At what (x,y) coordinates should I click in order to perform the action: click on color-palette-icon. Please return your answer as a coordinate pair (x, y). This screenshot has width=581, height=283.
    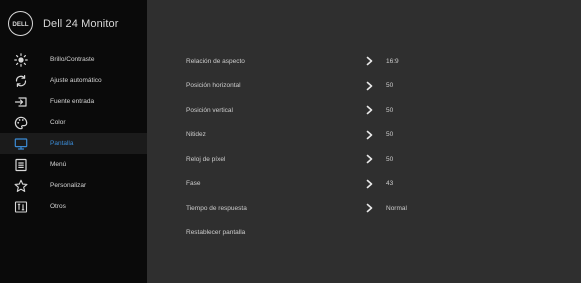
    Looking at the image, I should click on (21, 123).